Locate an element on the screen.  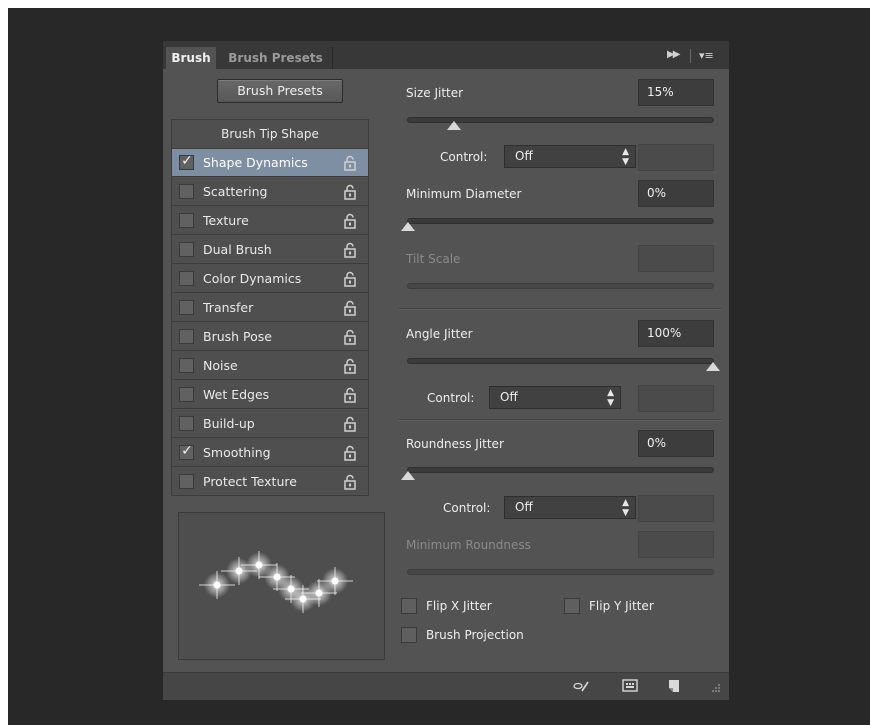
brush-option-item: Wet Edges is located at coordinates (270, 395).